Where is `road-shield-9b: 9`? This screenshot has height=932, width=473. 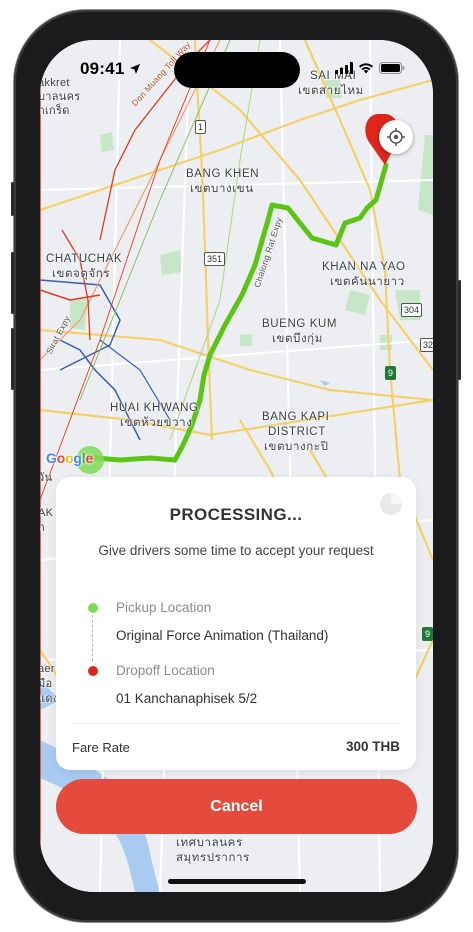 road-shield-9b: 9 is located at coordinates (427, 634).